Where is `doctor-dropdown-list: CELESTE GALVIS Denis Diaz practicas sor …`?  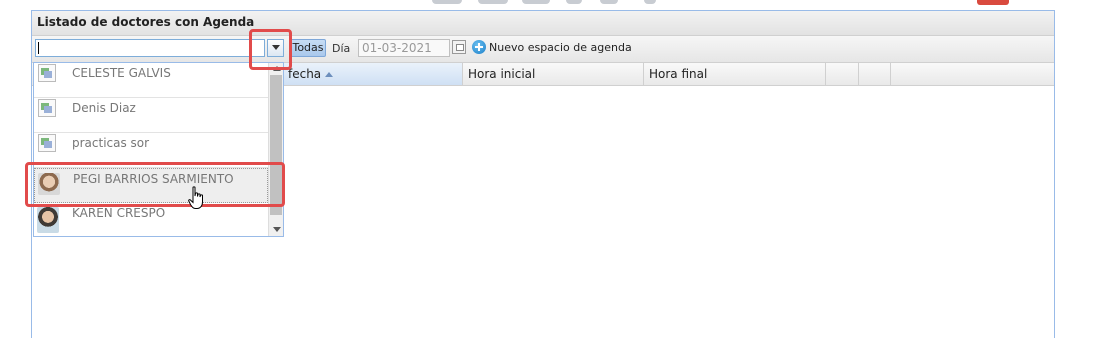 doctor-dropdown-list: CELESTE GALVIS Denis Diaz practicas sor … is located at coordinates (158, 149).